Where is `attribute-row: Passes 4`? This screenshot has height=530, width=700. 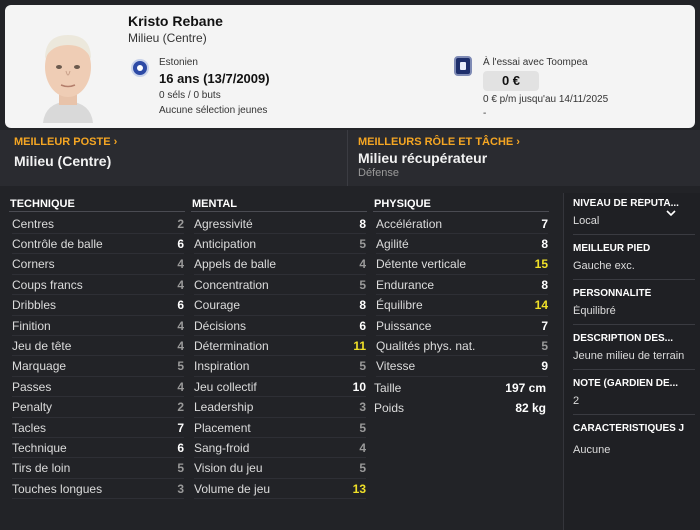
attribute-row: Passes 4 is located at coordinates (98, 387).